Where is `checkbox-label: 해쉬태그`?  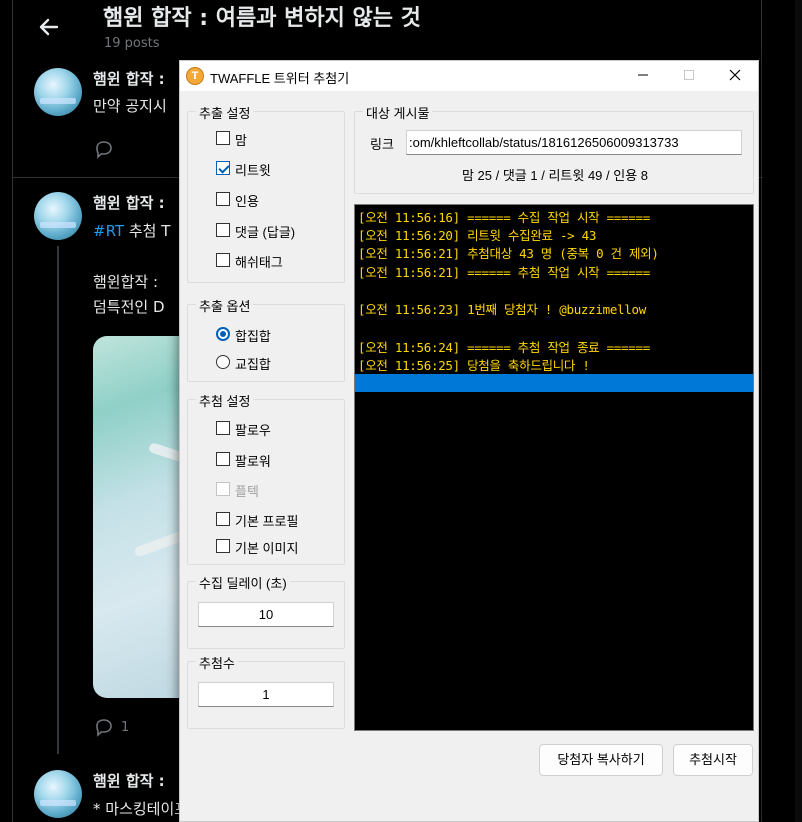 checkbox-label: 해쉬태그 is located at coordinates (259, 262).